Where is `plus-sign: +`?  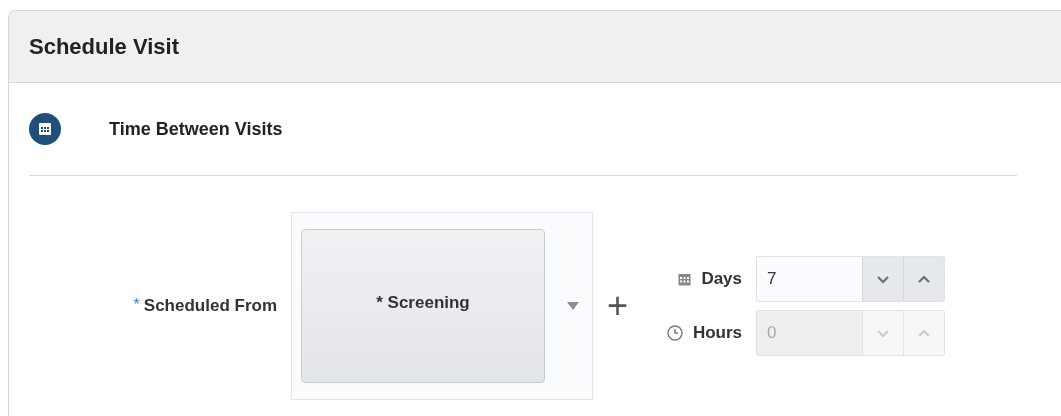
plus-sign: + is located at coordinates (618, 306).